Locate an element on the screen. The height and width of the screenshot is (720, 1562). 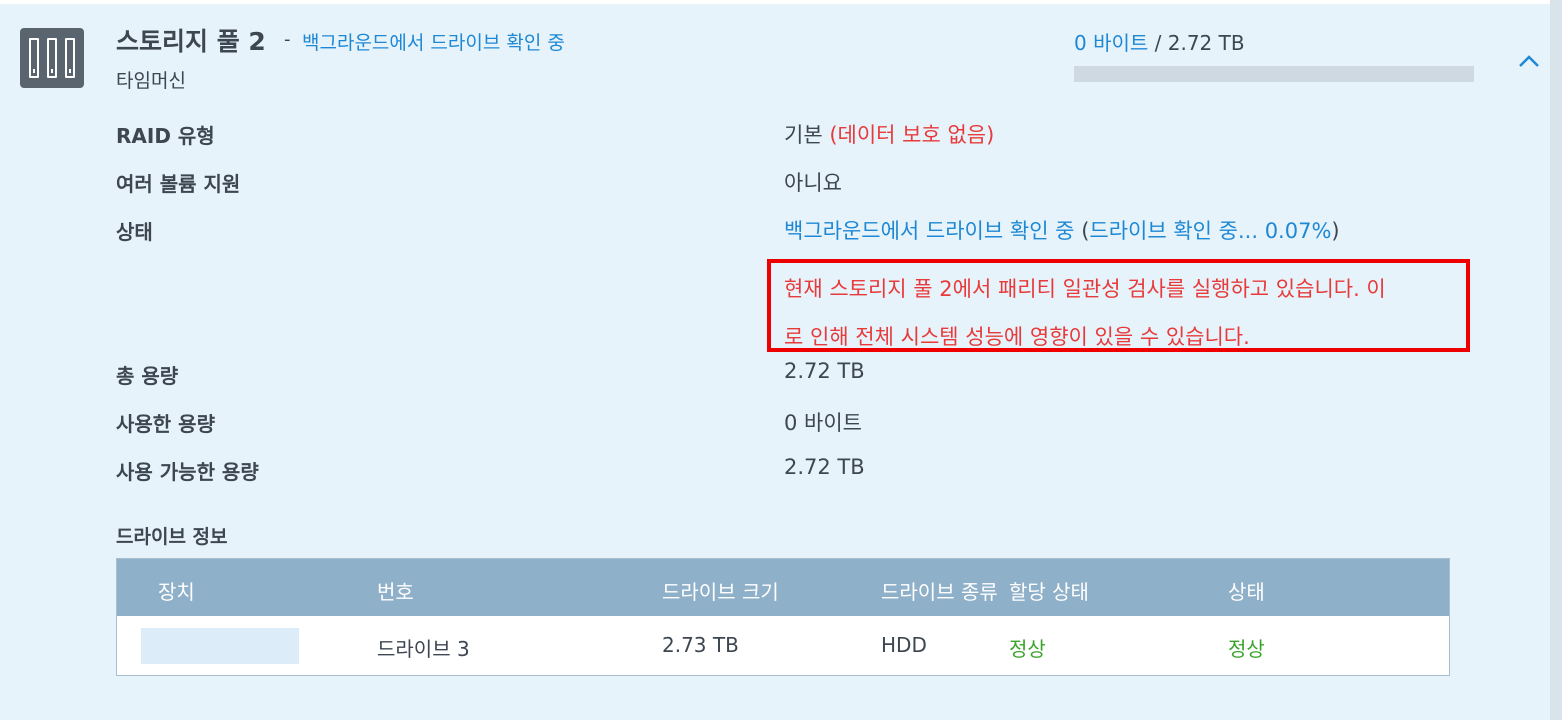
multi-volume-label: 여러 볼륨 지원 is located at coordinates (178, 184).